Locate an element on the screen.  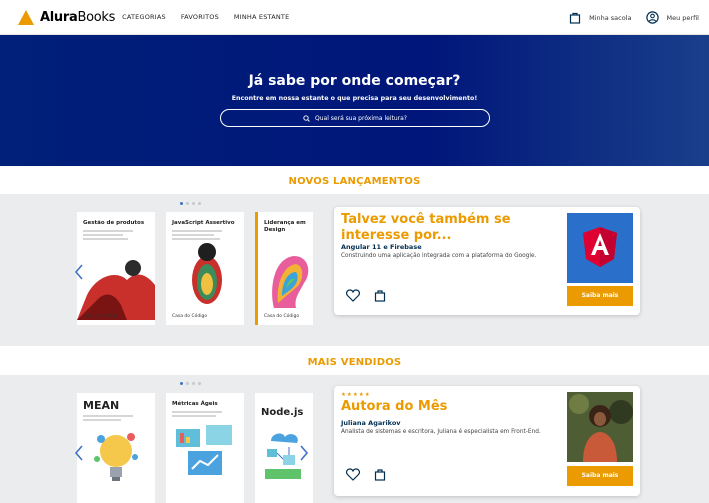
logo-text: AluraBooks is located at coordinates (78, 17).